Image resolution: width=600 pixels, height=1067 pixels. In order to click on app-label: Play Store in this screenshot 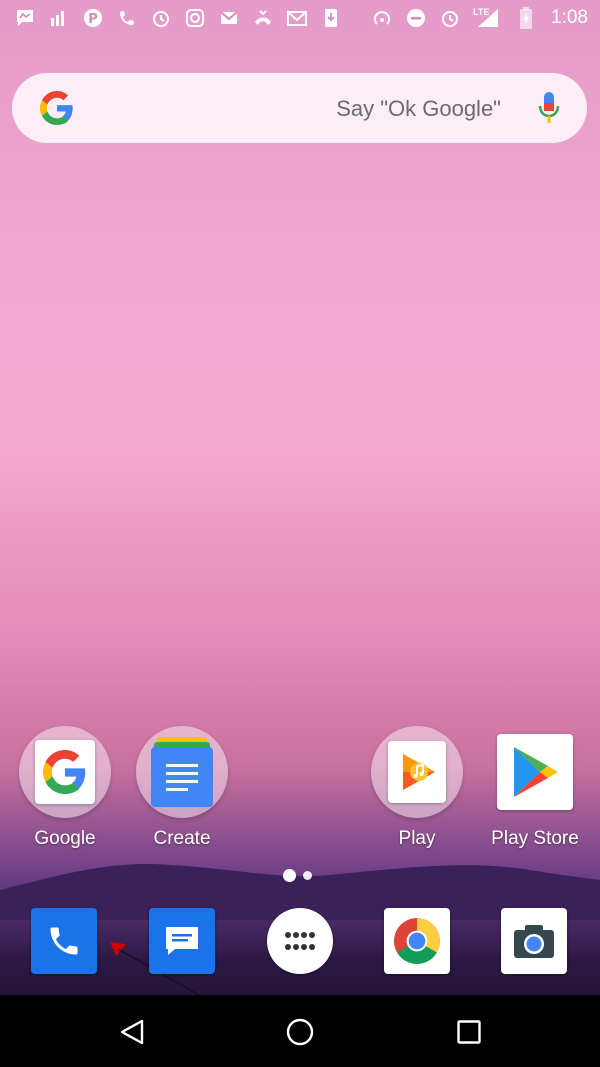, I will do `click(535, 838)`.